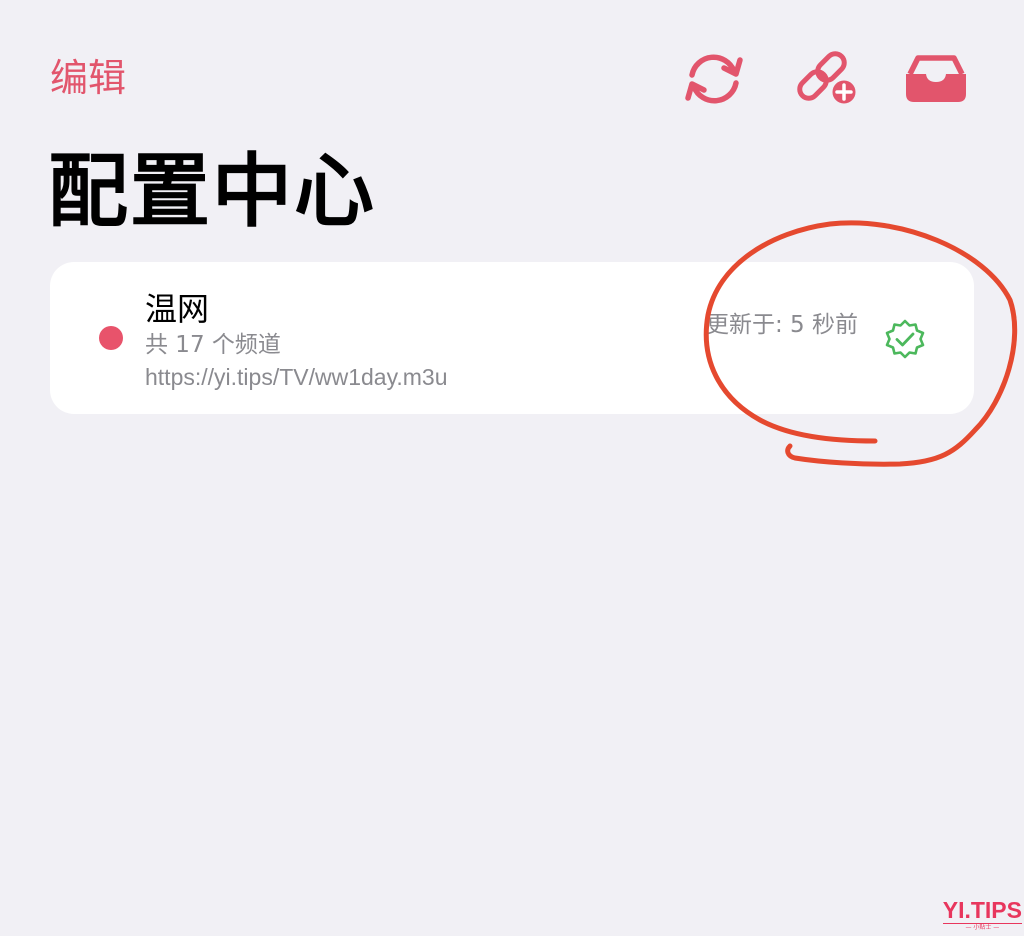 Image resolution: width=1024 pixels, height=936 pixels. What do you see at coordinates (860, 343) in the screenshot?
I see `annotation-circle` at bounding box center [860, 343].